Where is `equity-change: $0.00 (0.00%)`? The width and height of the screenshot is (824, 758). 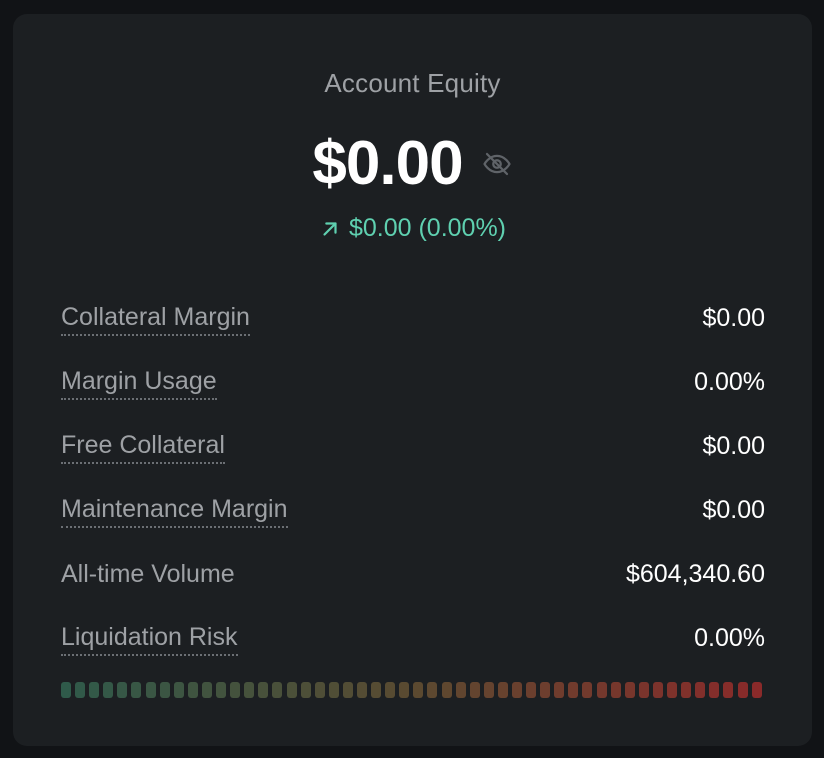
equity-change: $0.00 (0.00%) is located at coordinates (412, 228).